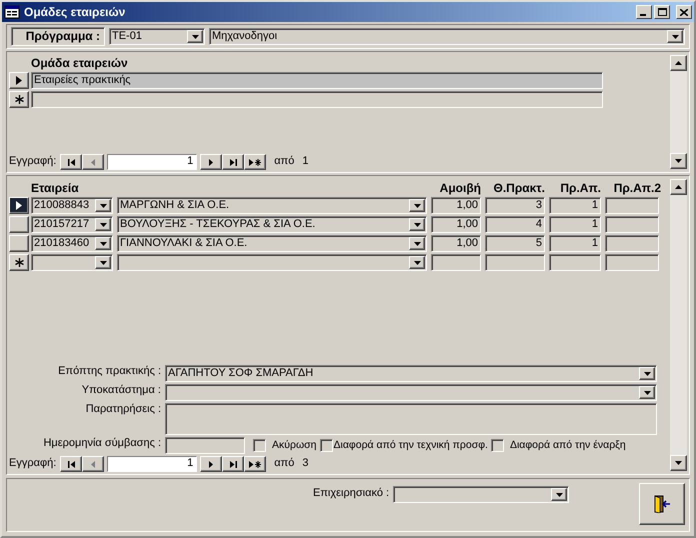 The width and height of the screenshot is (696, 538). I want to click on company-name-combo: ΓΙΑΝΝΟΥΛΑΚΙ & ΣΙΑ Ο.Ε., so click(272, 243).